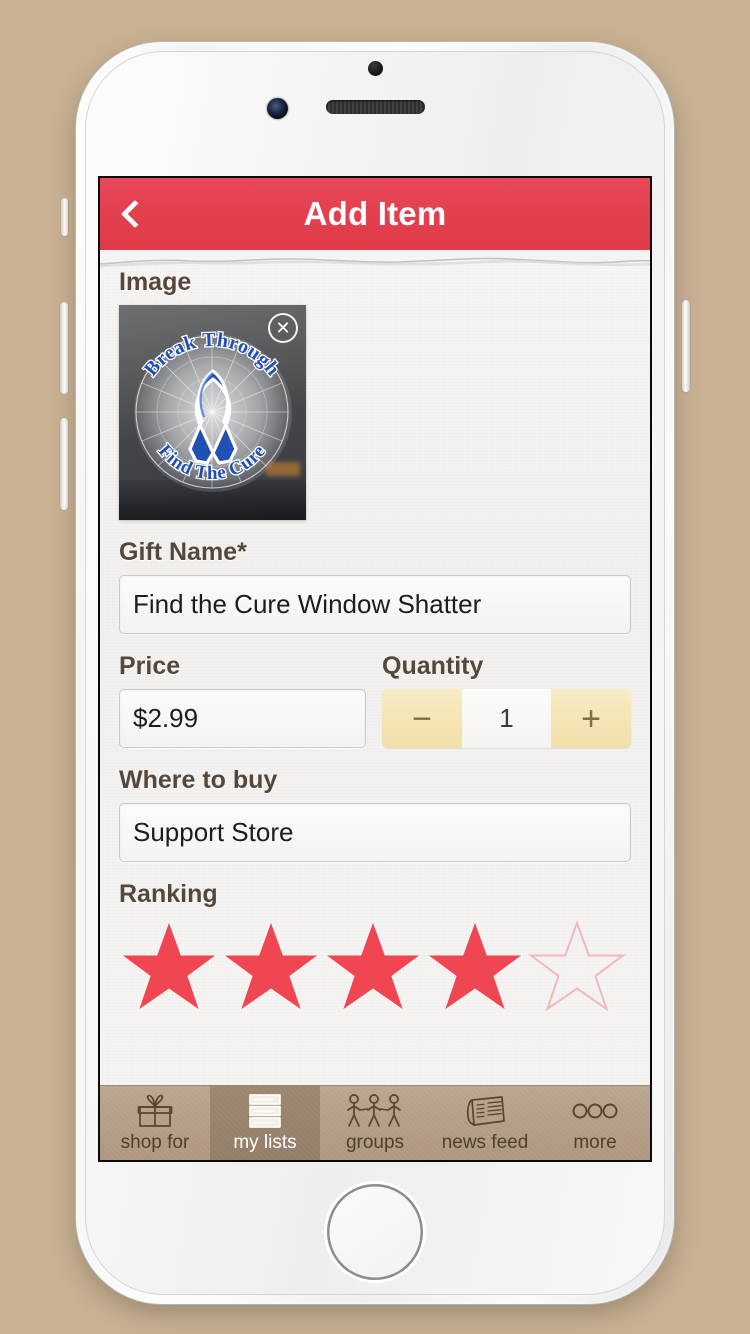 The width and height of the screenshot is (750, 1334). I want to click on page-title: Add Item, so click(375, 213).